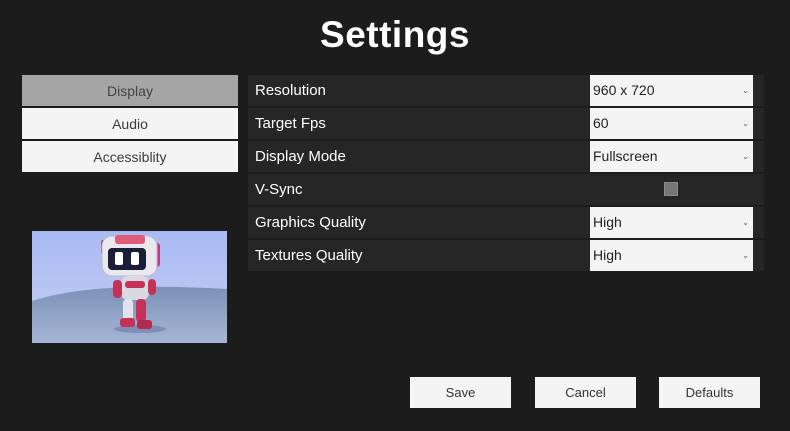  I want to click on graphics-quality-value: High, so click(607, 222).